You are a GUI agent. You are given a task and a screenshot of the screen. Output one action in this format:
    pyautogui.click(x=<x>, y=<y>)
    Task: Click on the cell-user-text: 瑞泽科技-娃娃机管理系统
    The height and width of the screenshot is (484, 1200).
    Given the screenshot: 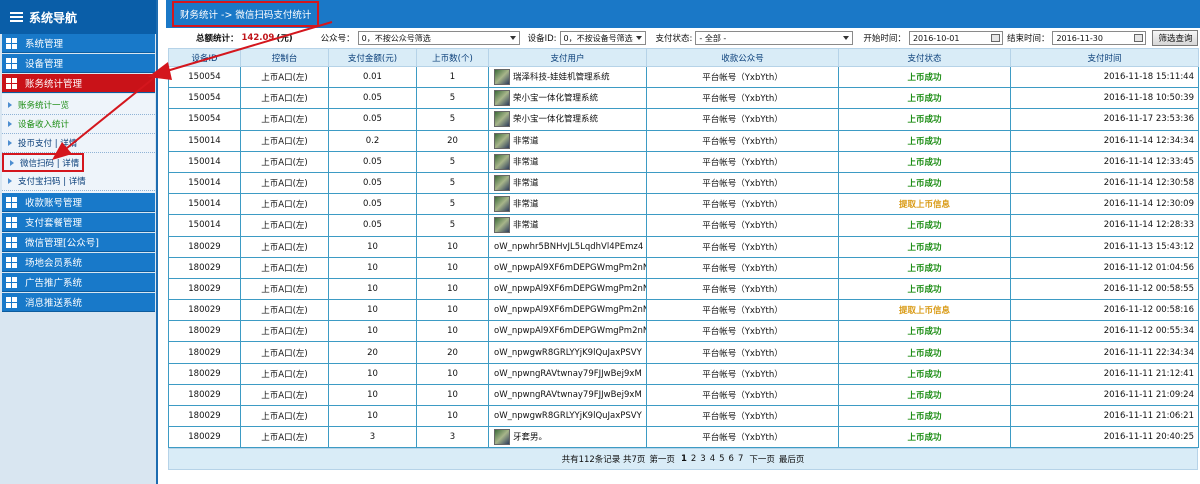 What is the action you would take?
    pyautogui.click(x=561, y=77)
    